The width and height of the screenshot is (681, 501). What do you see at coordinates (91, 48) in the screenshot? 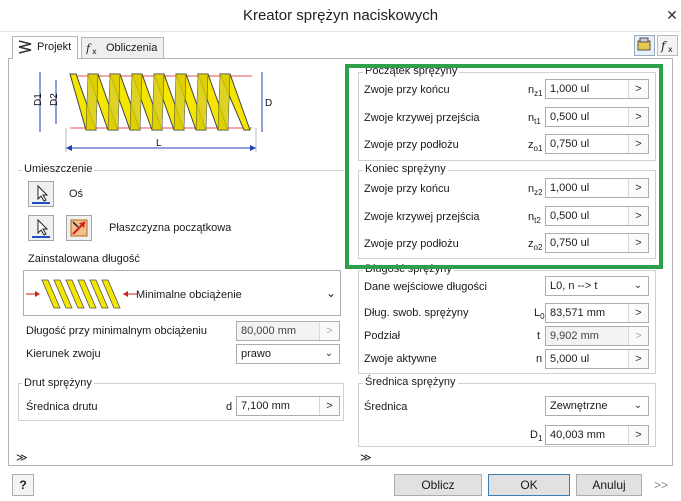
I see `function-tab-icon: f x` at bounding box center [91, 48].